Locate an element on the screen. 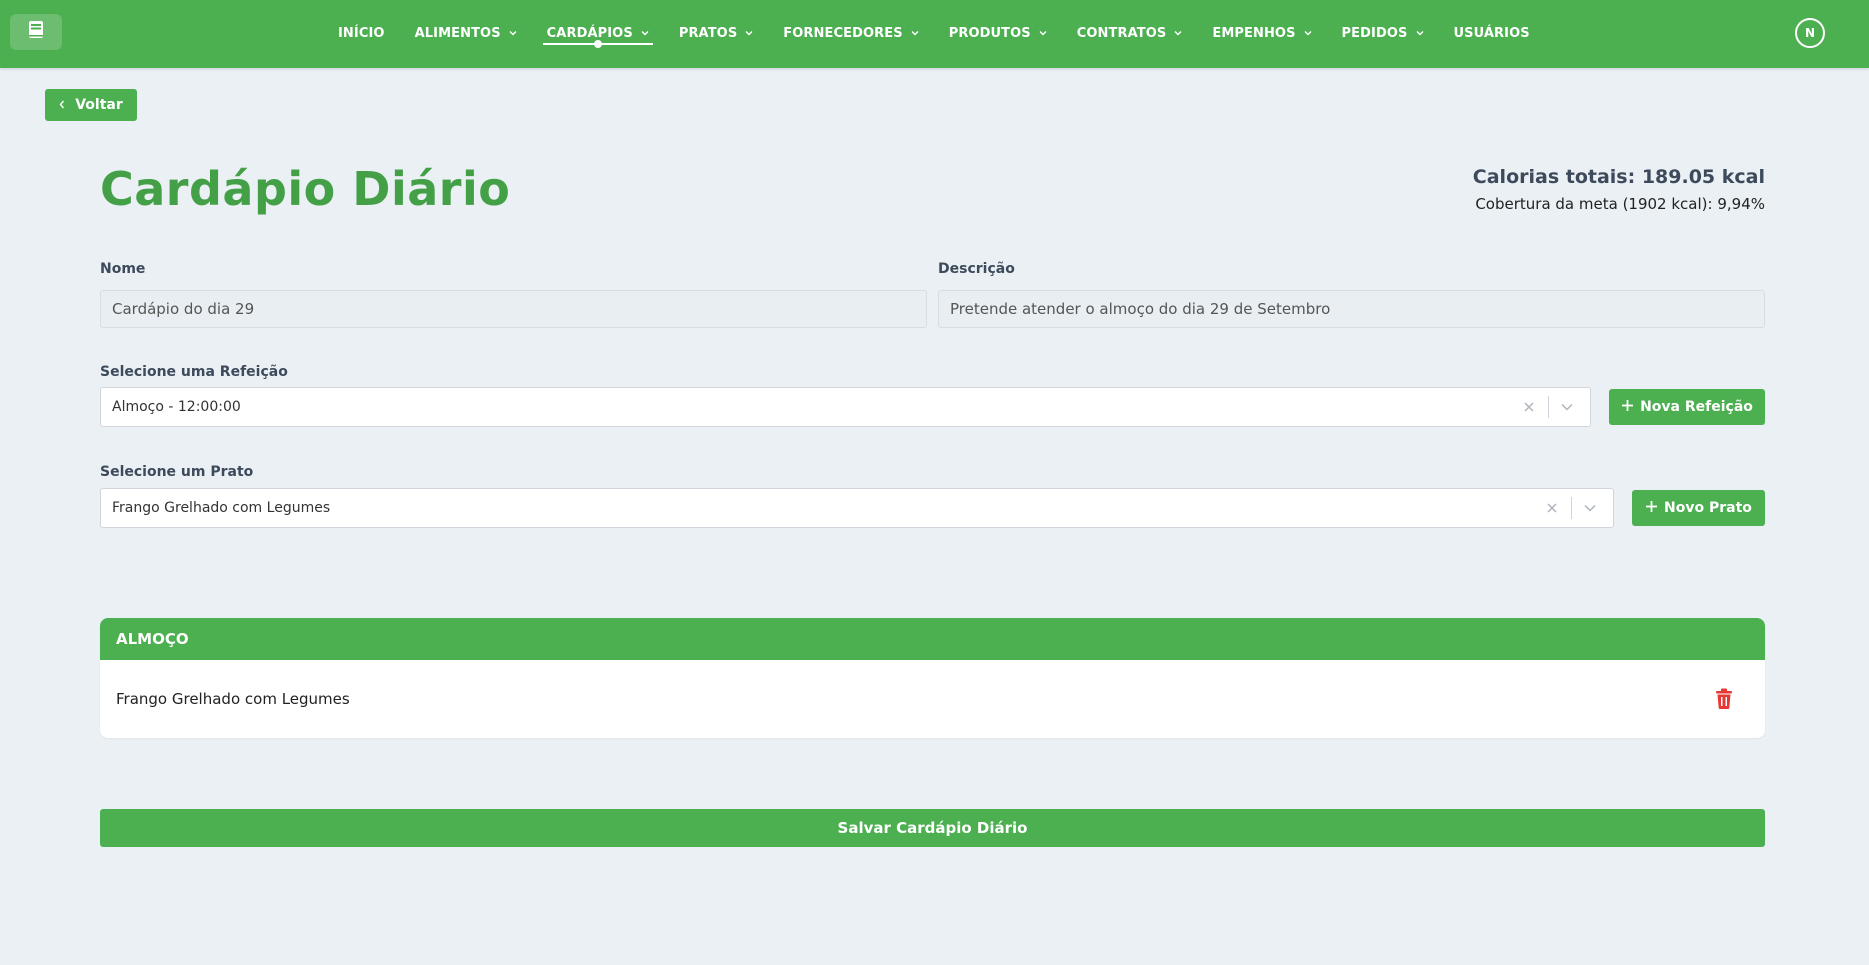  save-button: Salvar Cardápio Diário is located at coordinates (932, 828).